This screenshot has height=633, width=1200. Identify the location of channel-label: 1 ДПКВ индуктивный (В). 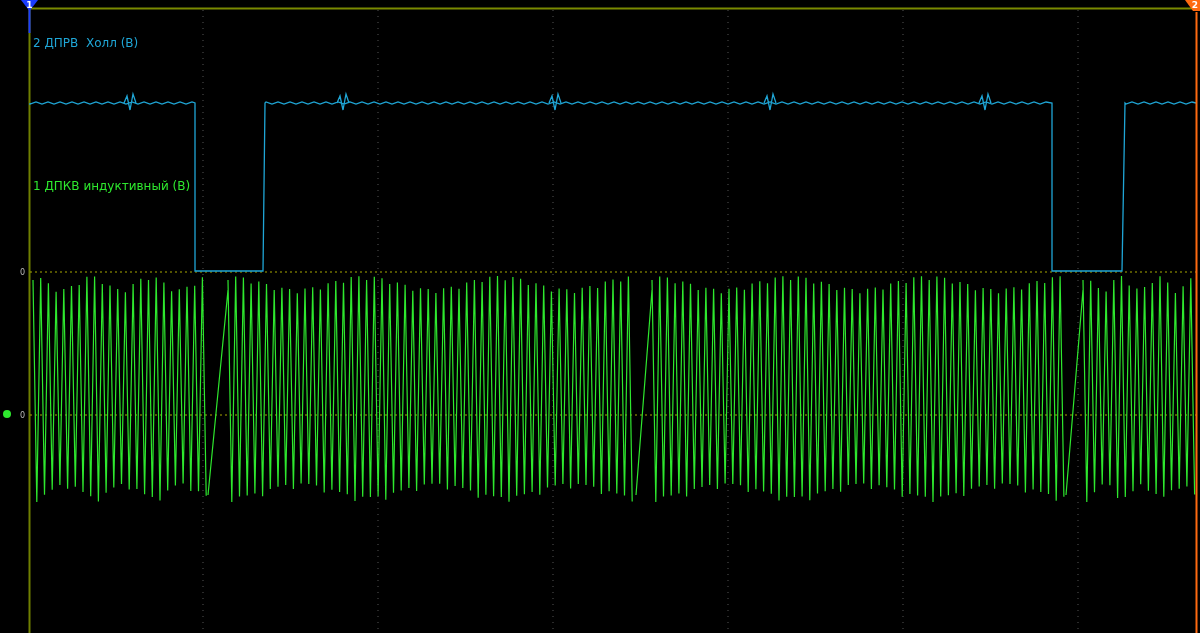
(112, 186).